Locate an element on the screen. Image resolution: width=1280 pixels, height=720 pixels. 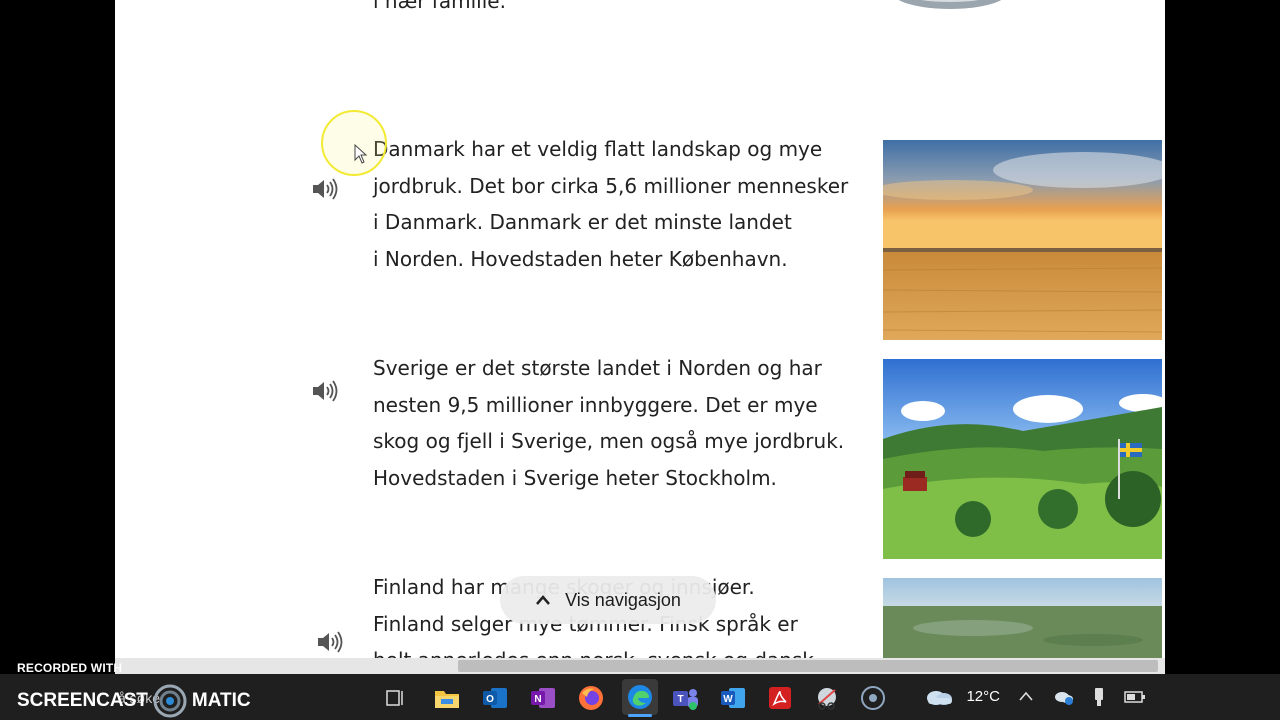
show-hidden-icons-button is located at coordinates (1026, 698).